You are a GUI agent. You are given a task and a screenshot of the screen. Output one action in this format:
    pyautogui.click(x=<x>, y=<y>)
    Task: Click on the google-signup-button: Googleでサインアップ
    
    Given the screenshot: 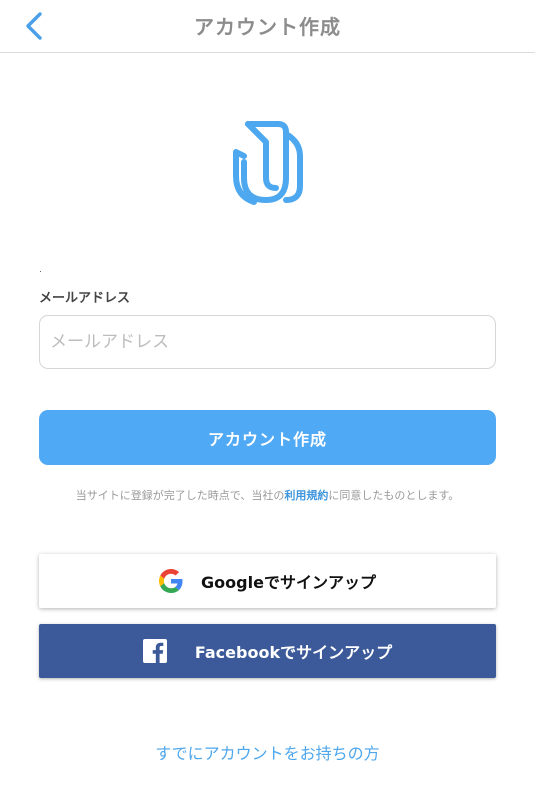 What is the action you would take?
    pyautogui.click(x=267, y=581)
    